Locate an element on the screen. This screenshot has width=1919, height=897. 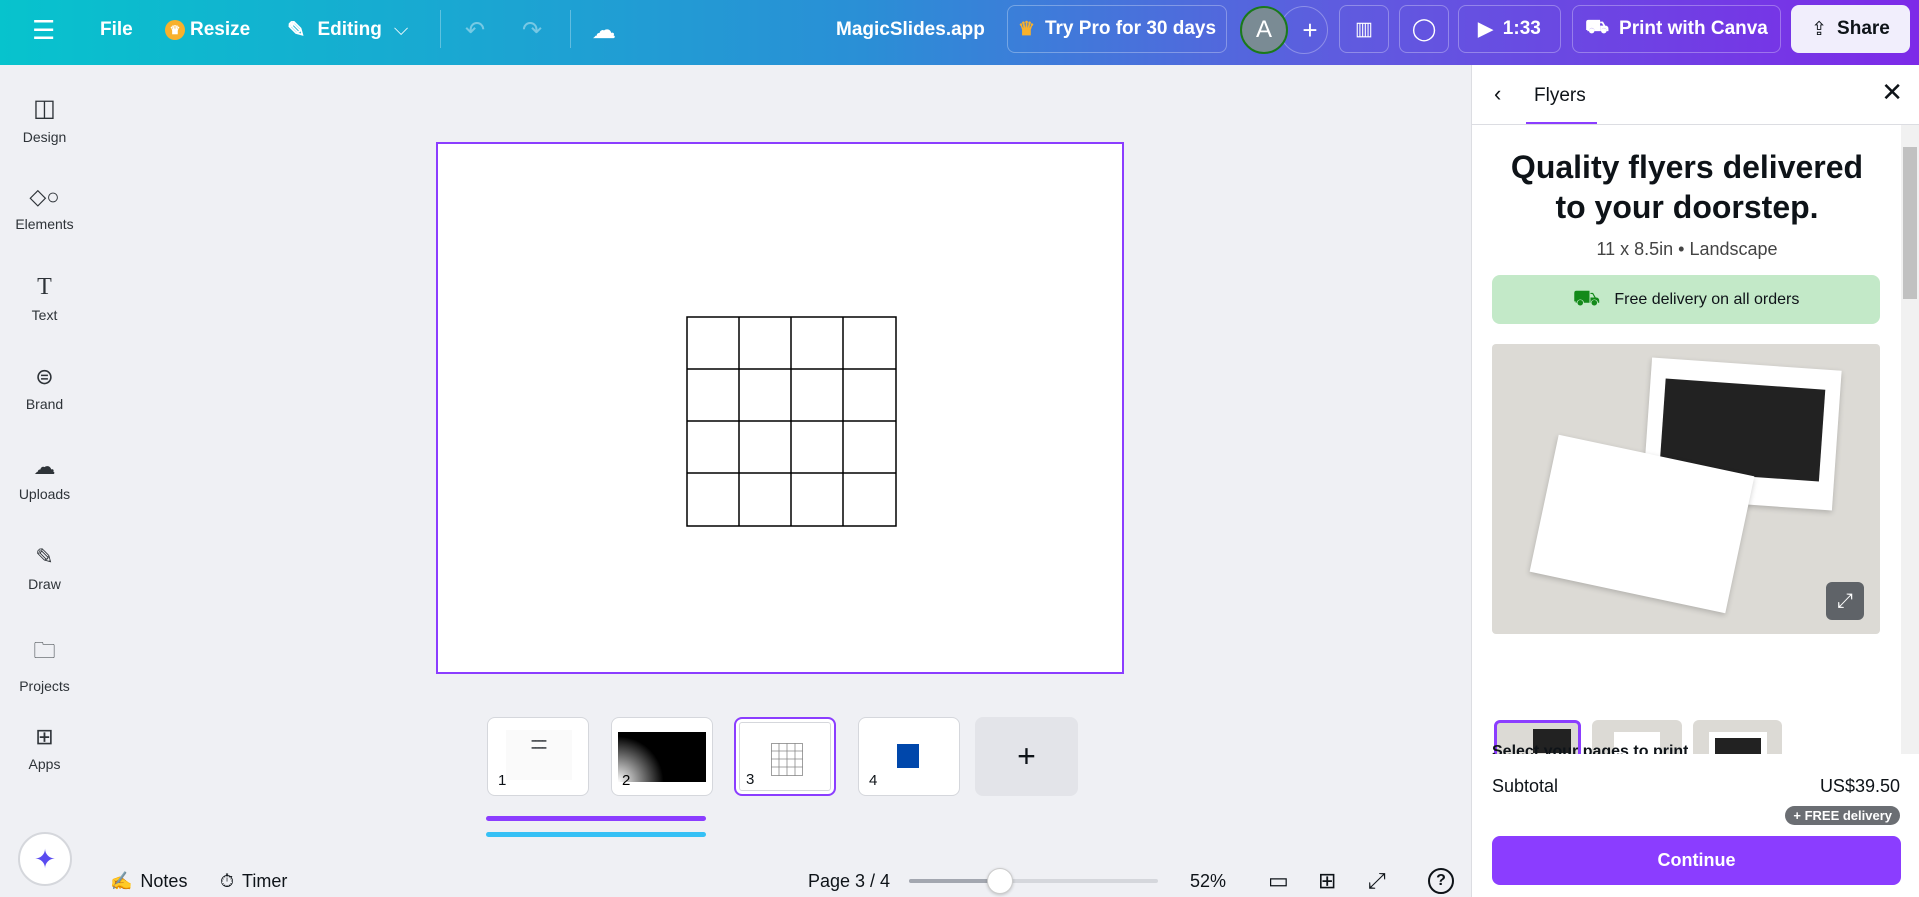
page-number: 1 is located at coordinates (502, 780).